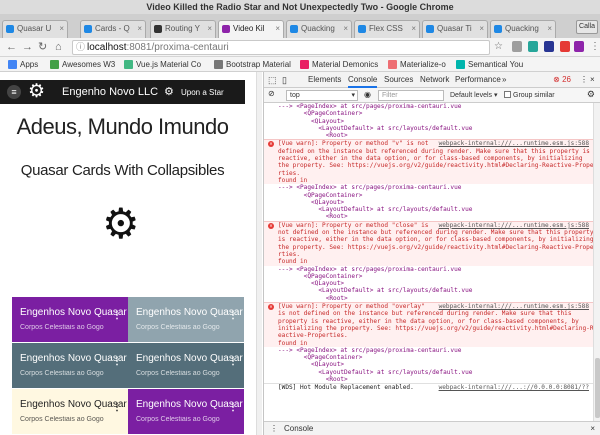  I want to click on bookmark-item: Material Demonics, so click(339, 64).